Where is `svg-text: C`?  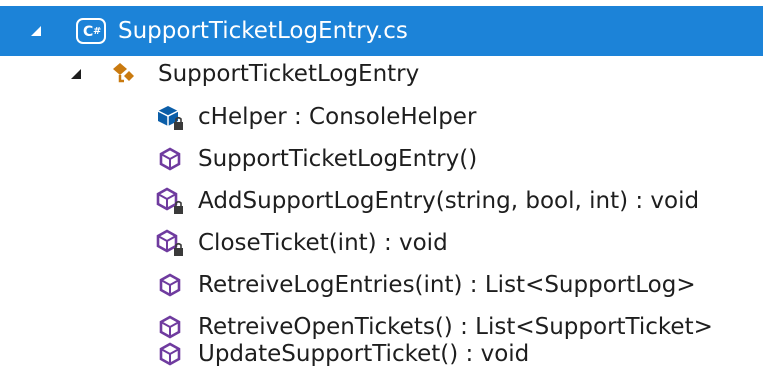 svg-text: C is located at coordinates (88, 32).